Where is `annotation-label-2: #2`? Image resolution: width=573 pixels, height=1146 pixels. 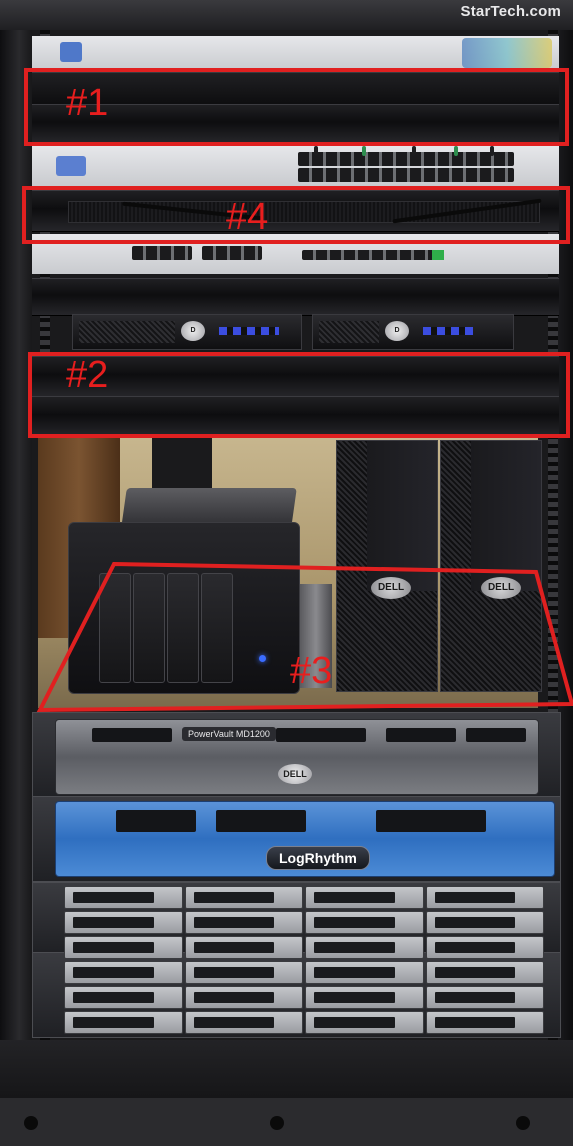
annotation-label-2: #2 is located at coordinates (87, 375).